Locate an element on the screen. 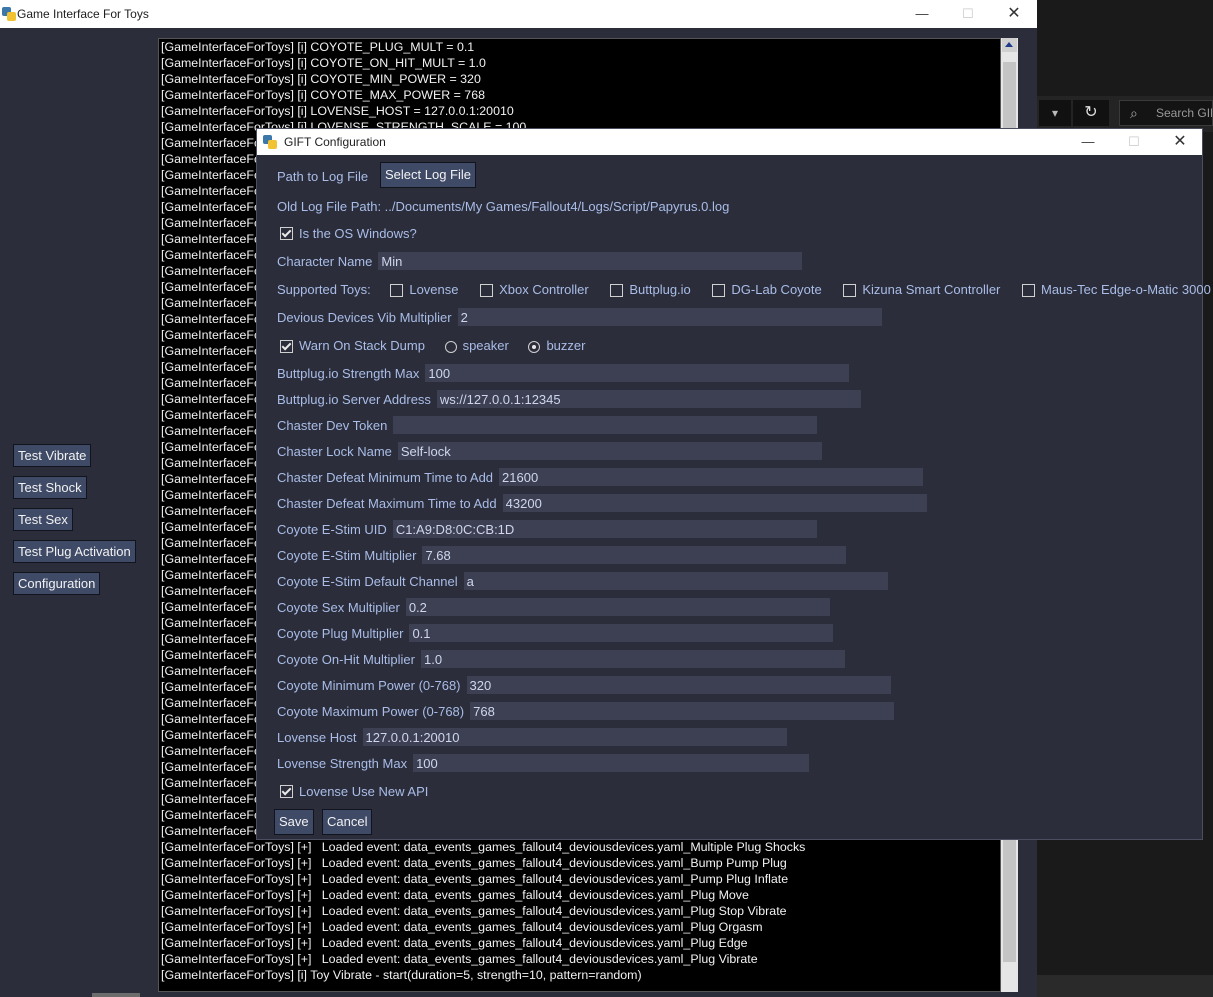  chaster-lock-field is located at coordinates (609, 451).